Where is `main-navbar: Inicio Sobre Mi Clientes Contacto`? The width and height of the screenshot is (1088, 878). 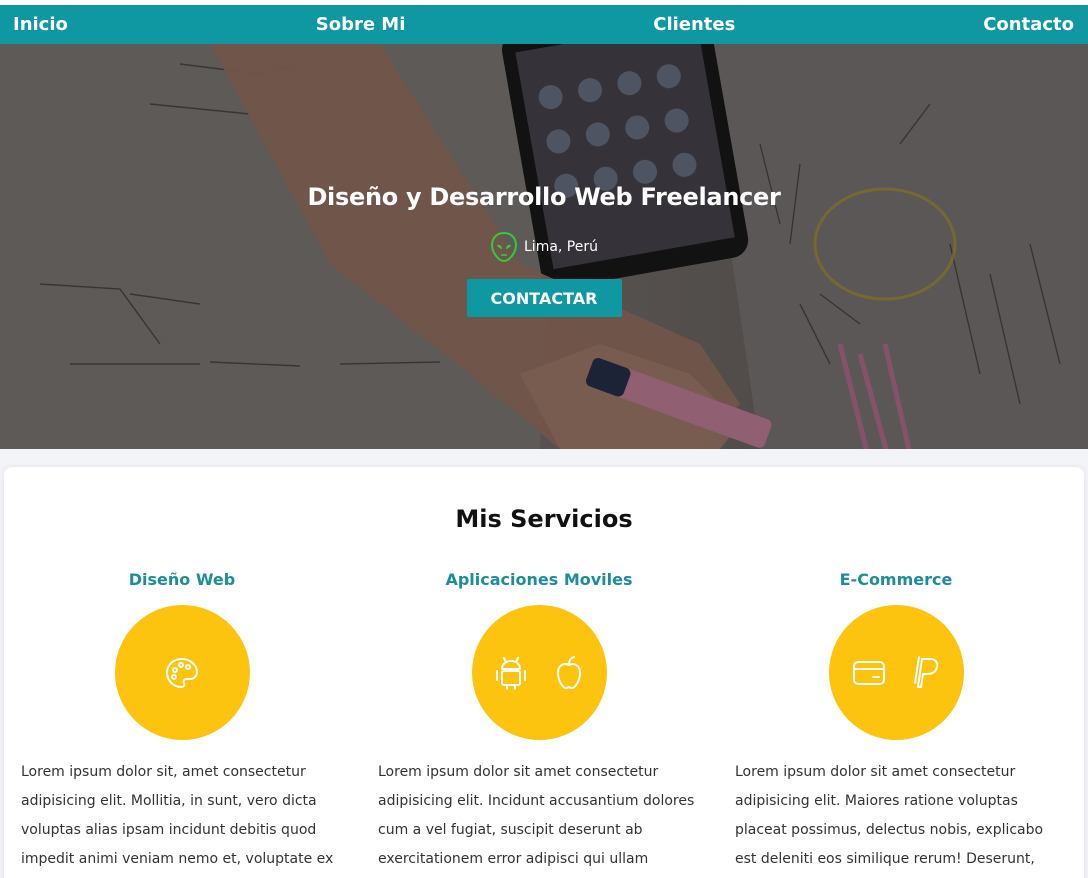
main-navbar: Inicio Sobre Mi Clientes Contacto is located at coordinates (544, 24).